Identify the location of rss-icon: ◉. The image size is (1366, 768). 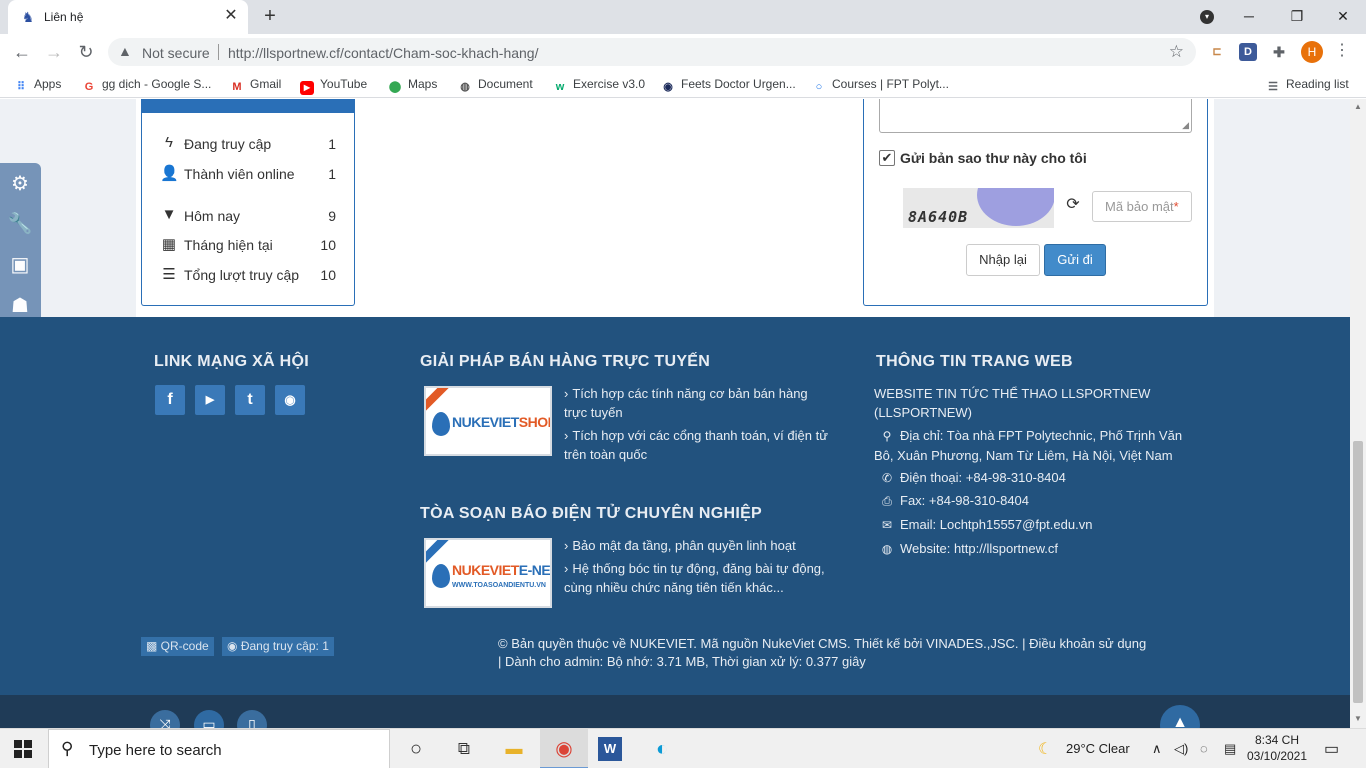
(290, 400).